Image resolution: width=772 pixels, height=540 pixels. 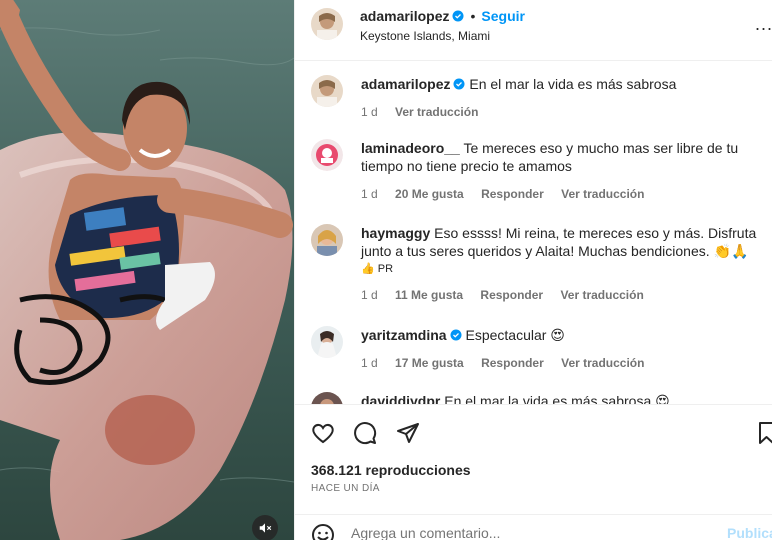 I want to click on follow-button: Seguir, so click(x=503, y=16).